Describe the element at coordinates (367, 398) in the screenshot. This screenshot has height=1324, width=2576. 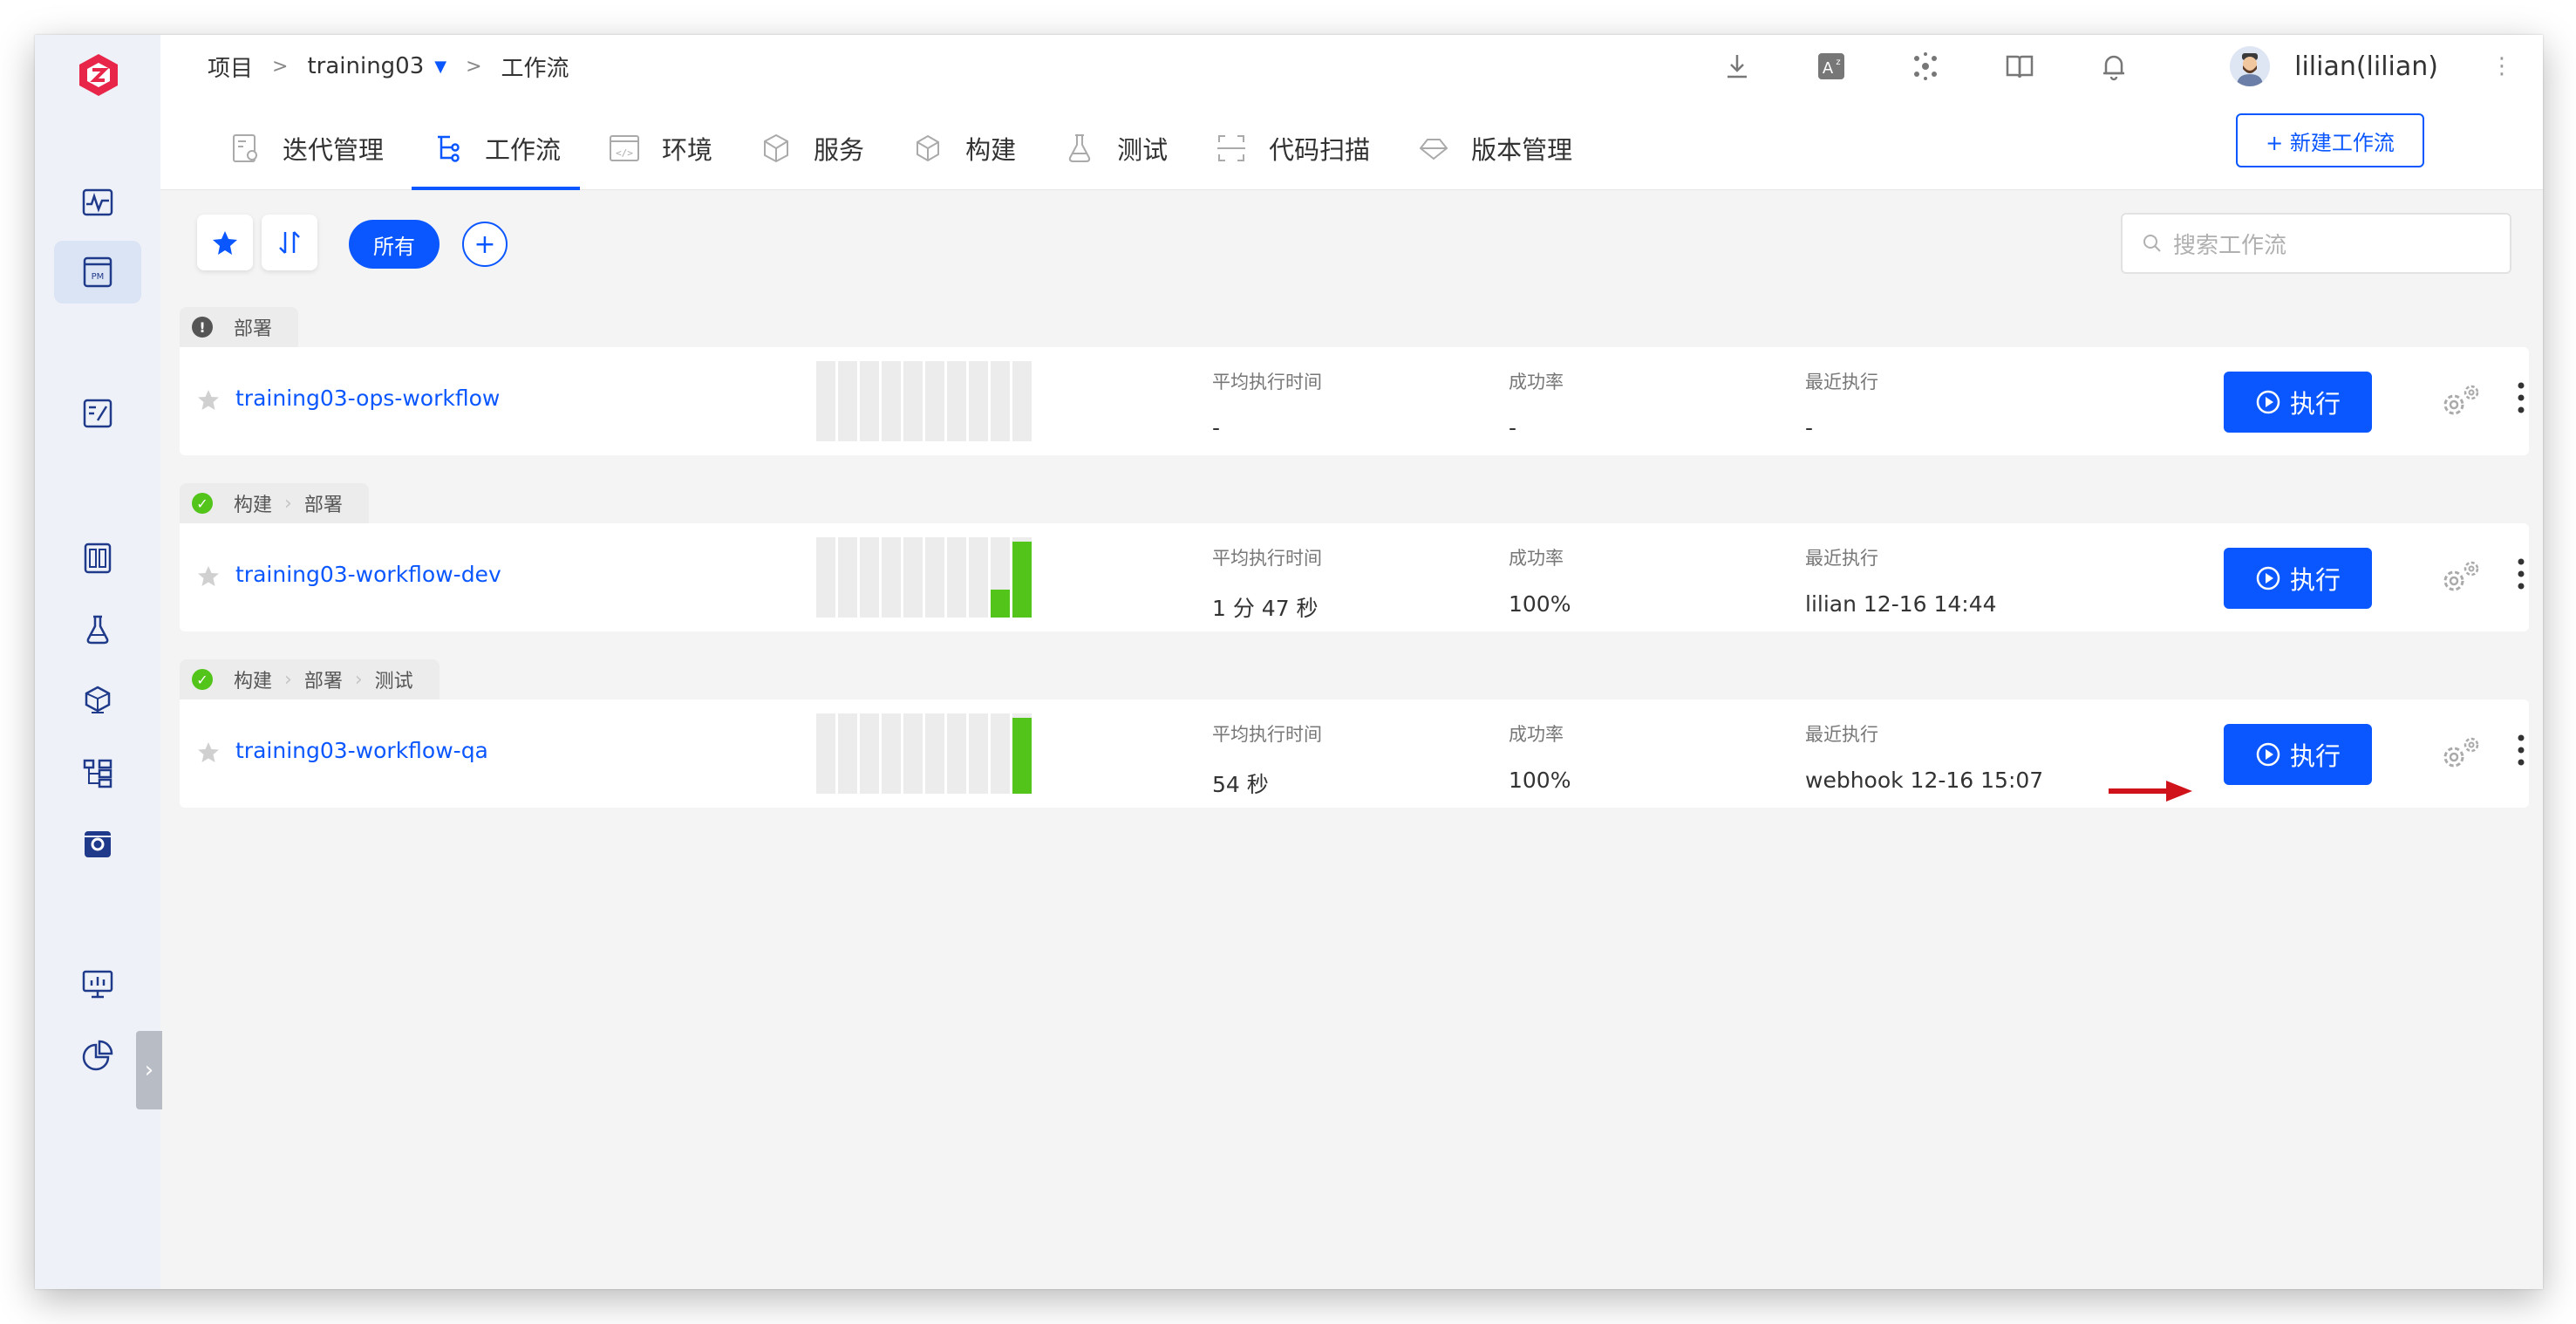
I see `workflow-name-link: training03-ops-workflow` at that location.